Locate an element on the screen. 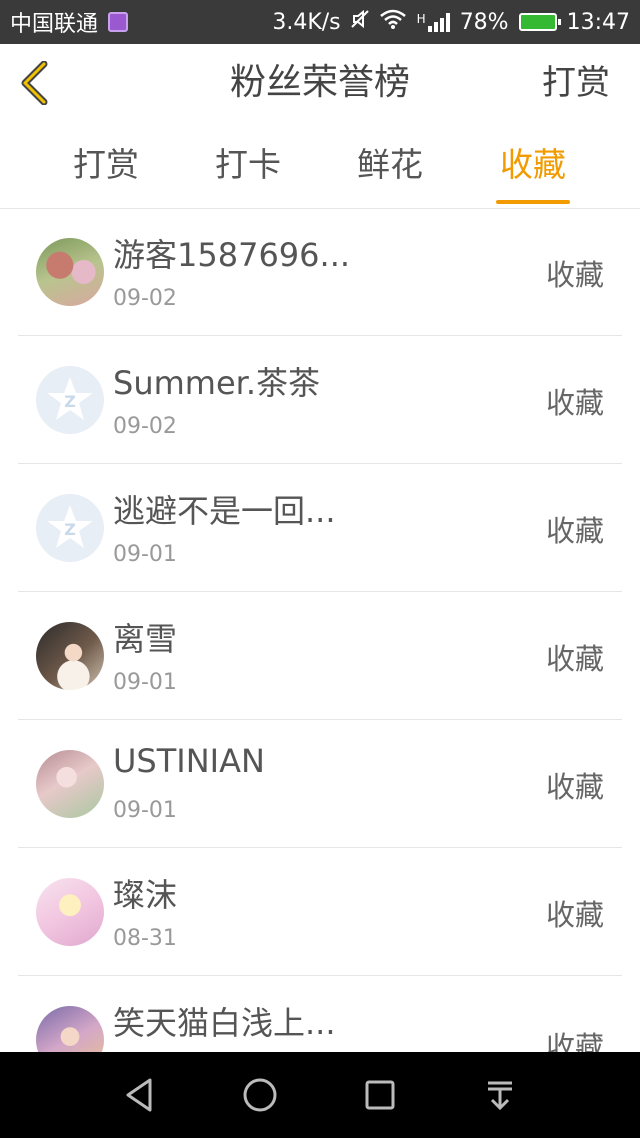  list-item: 笑天猫白浅上... 收藏 is located at coordinates (320, 1014).